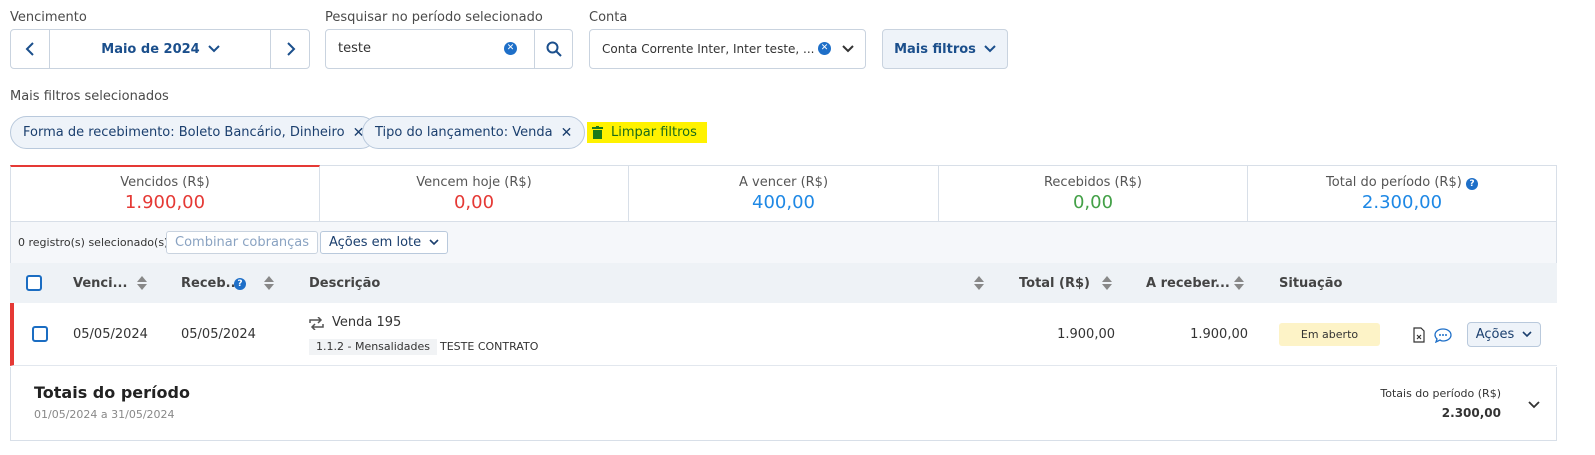 The width and height of the screenshot is (1595, 455). I want to click on totals-right-label: Totais do período (R$), so click(1440, 393).